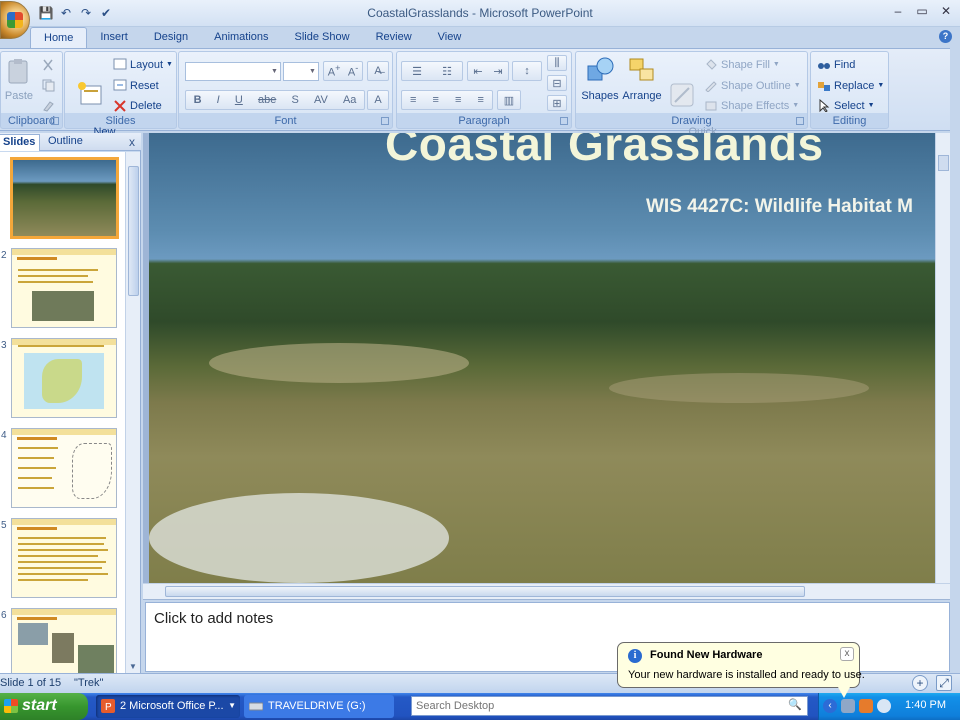  Describe the element at coordinates (213, 618) in the screenshot. I see `notes-placeholder: Click to add notes` at that location.